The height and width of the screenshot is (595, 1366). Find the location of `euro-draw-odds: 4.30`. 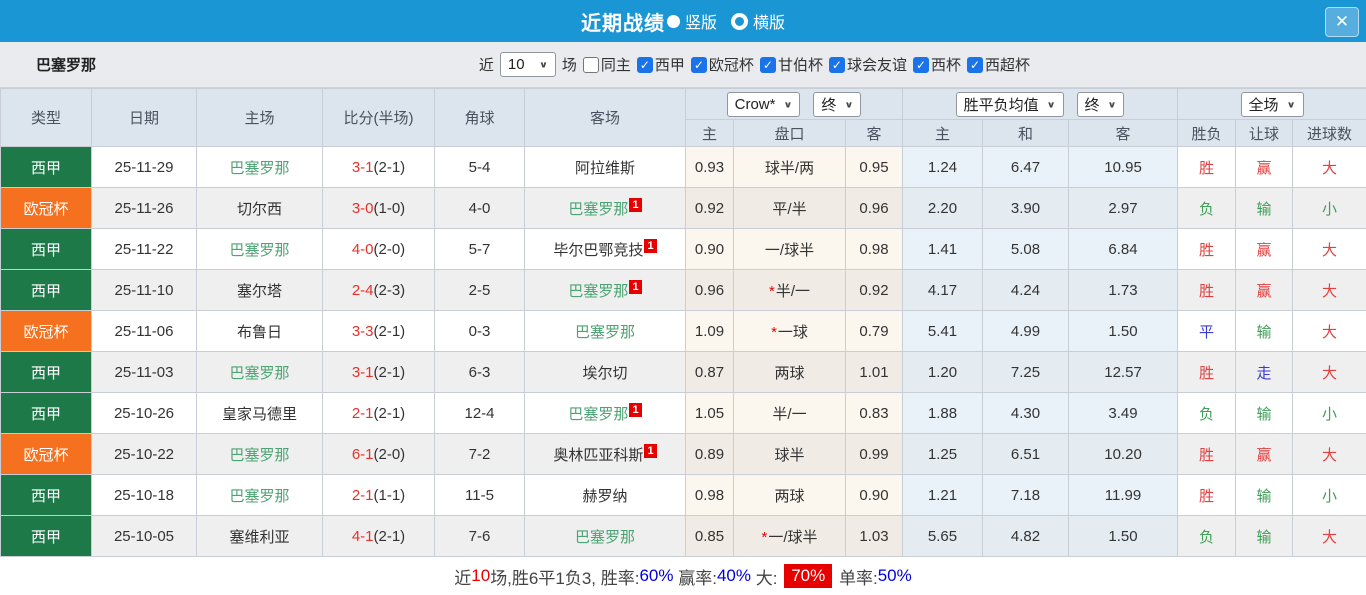

euro-draw-odds: 4.30 is located at coordinates (1026, 413).